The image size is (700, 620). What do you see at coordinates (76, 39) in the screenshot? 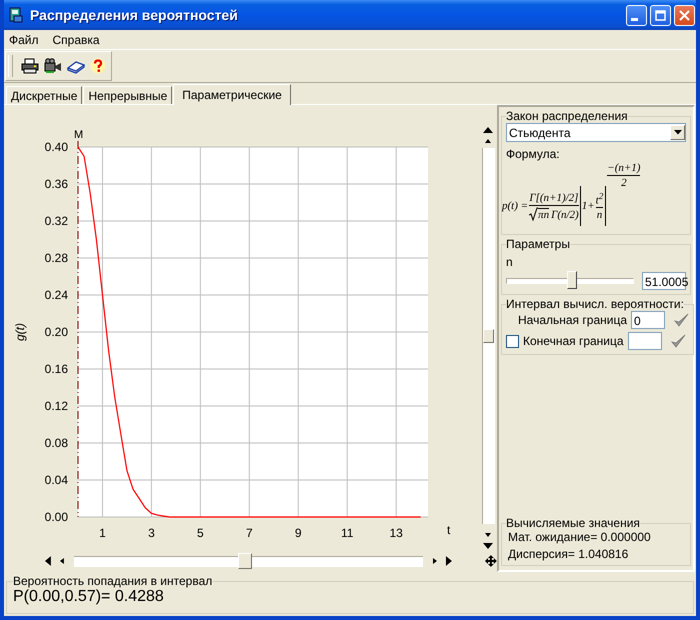
I see `menu-item: Справка` at bounding box center [76, 39].